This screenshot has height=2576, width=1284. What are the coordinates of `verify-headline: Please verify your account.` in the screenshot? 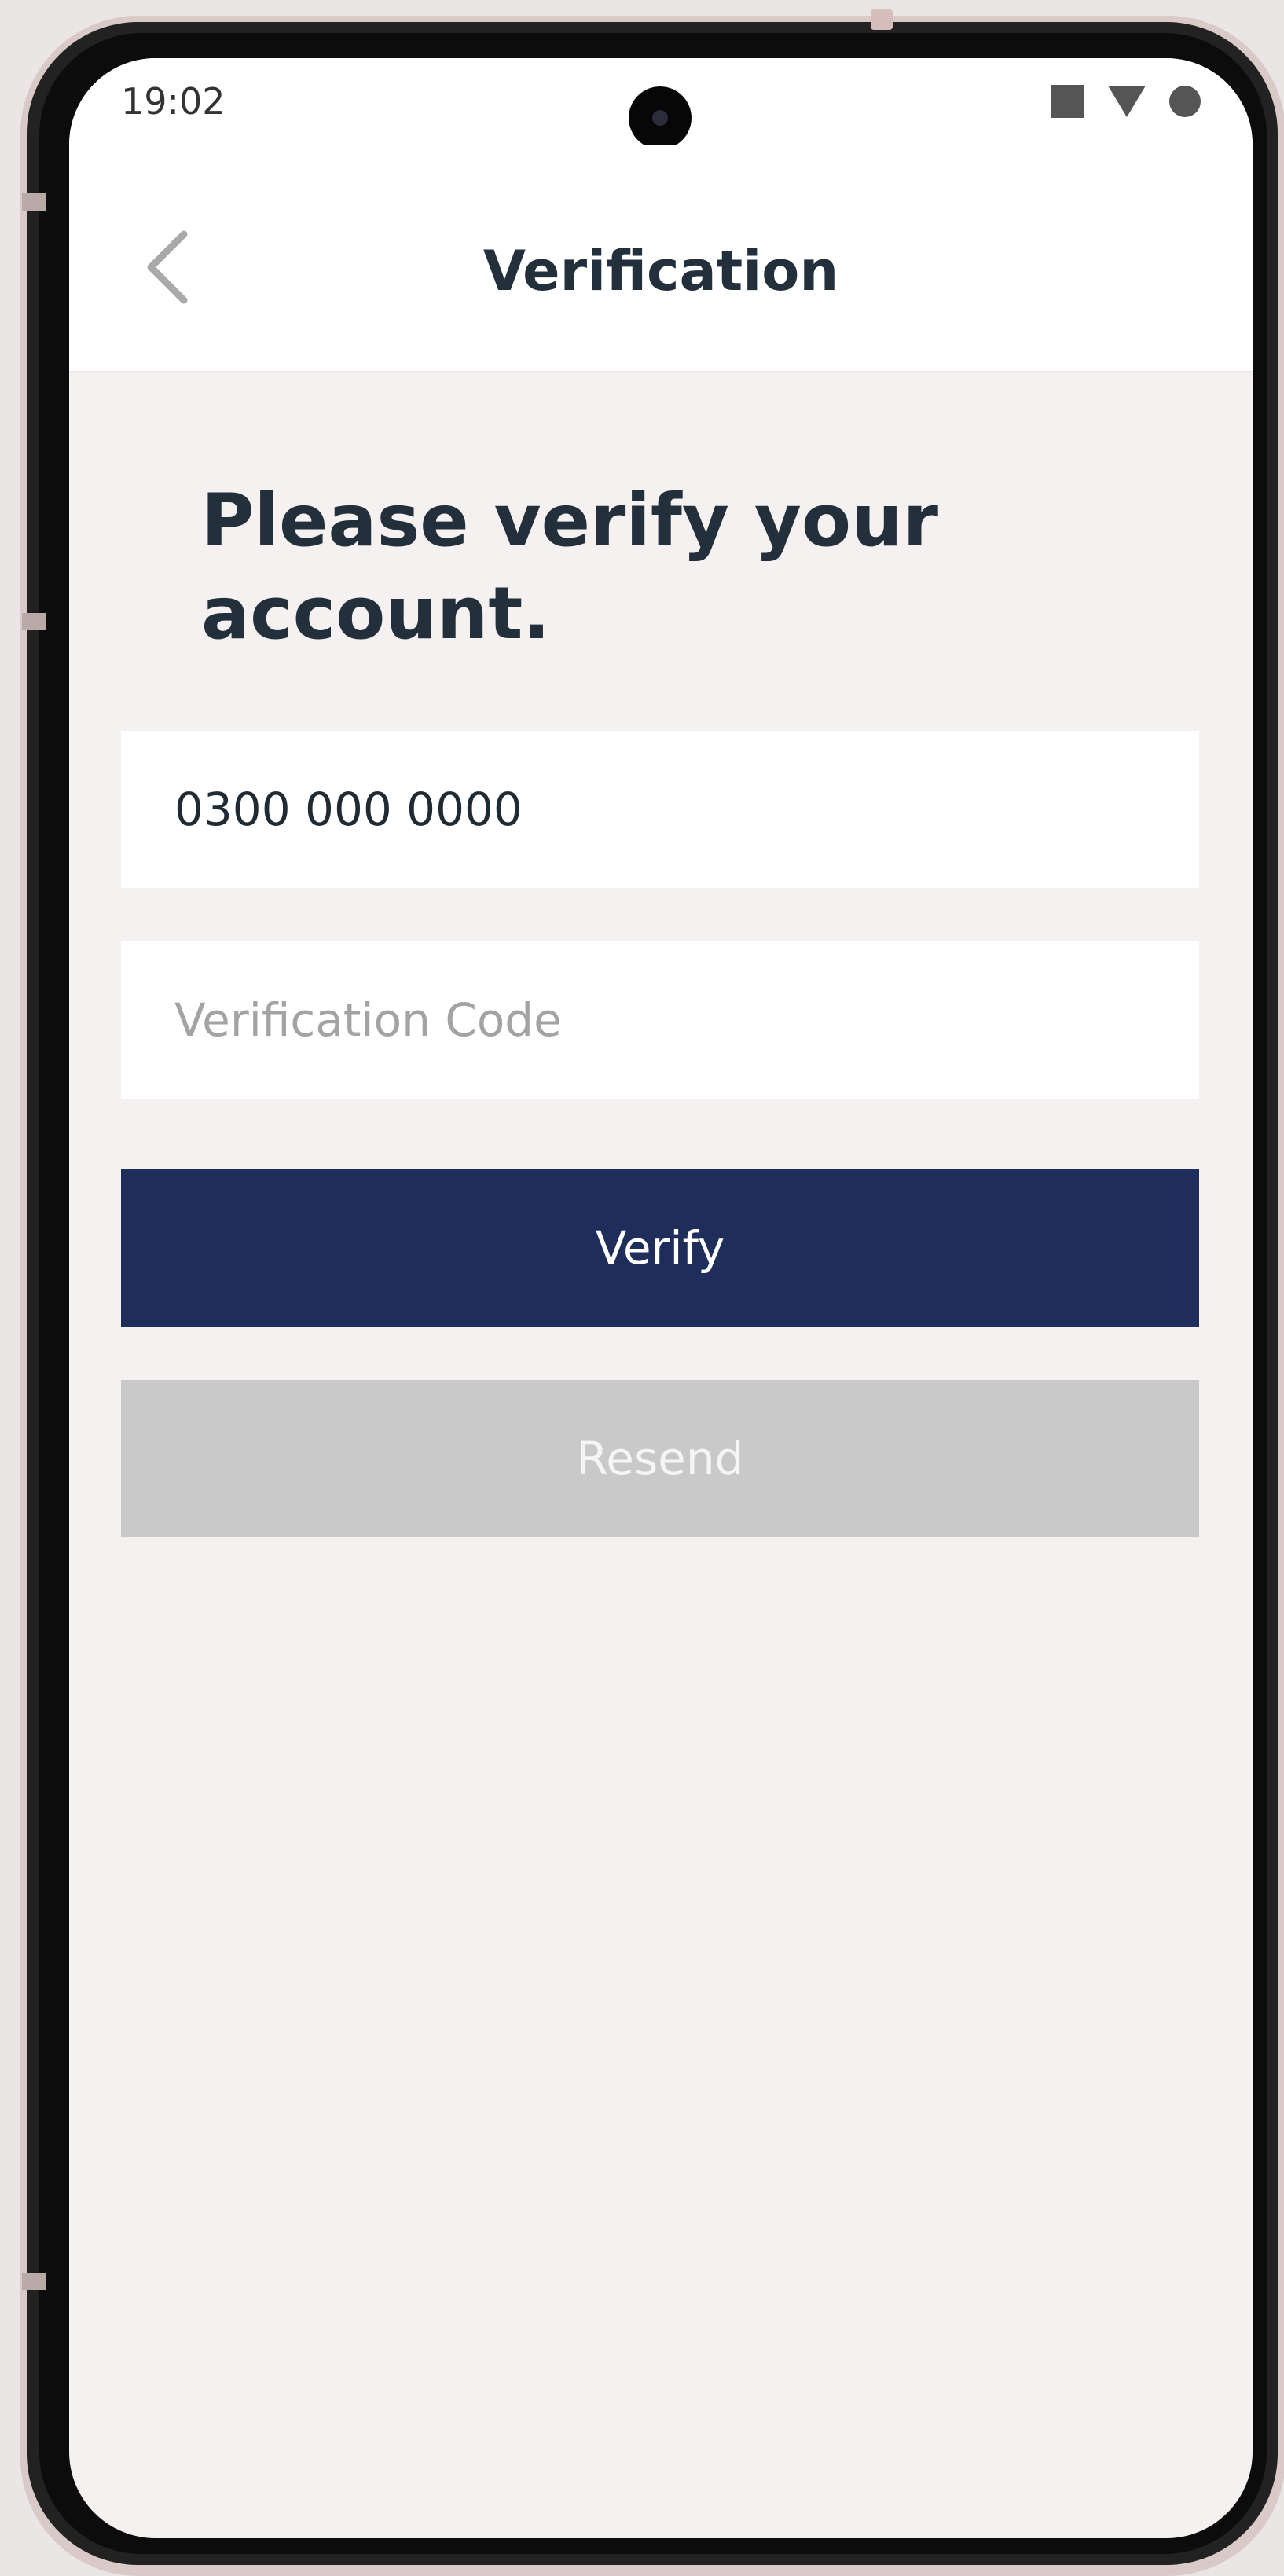 It's located at (570, 567).